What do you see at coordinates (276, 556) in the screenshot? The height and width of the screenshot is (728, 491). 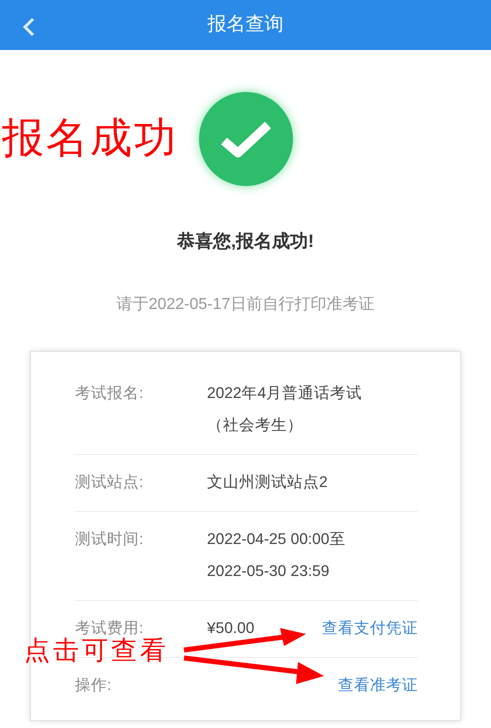 I see `field-value: 2022-04-25 00:00至 2022-05-30 23:59` at bounding box center [276, 556].